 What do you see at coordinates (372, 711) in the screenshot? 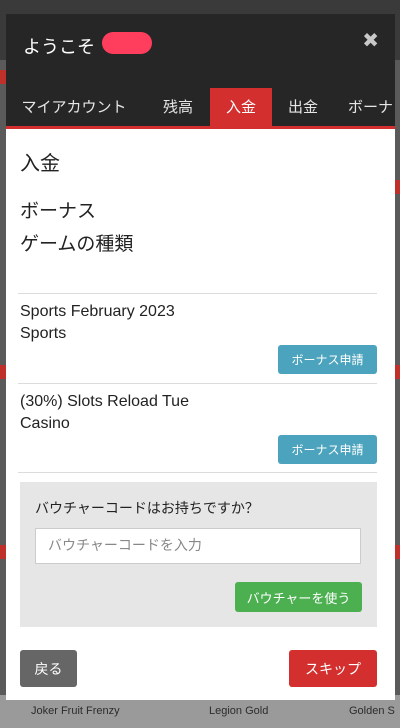
I see `background-game-label: Golden S` at bounding box center [372, 711].